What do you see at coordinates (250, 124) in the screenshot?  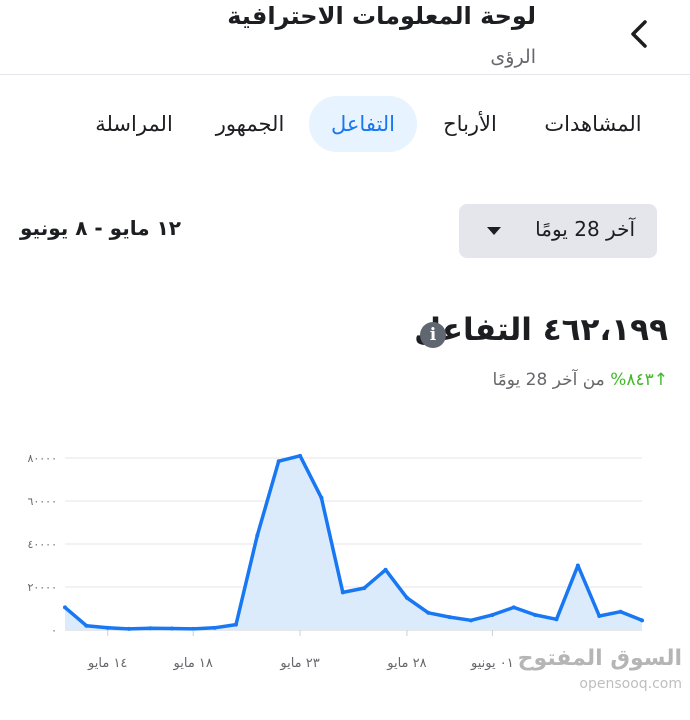 I see `tab-audience: الجمهور` at bounding box center [250, 124].